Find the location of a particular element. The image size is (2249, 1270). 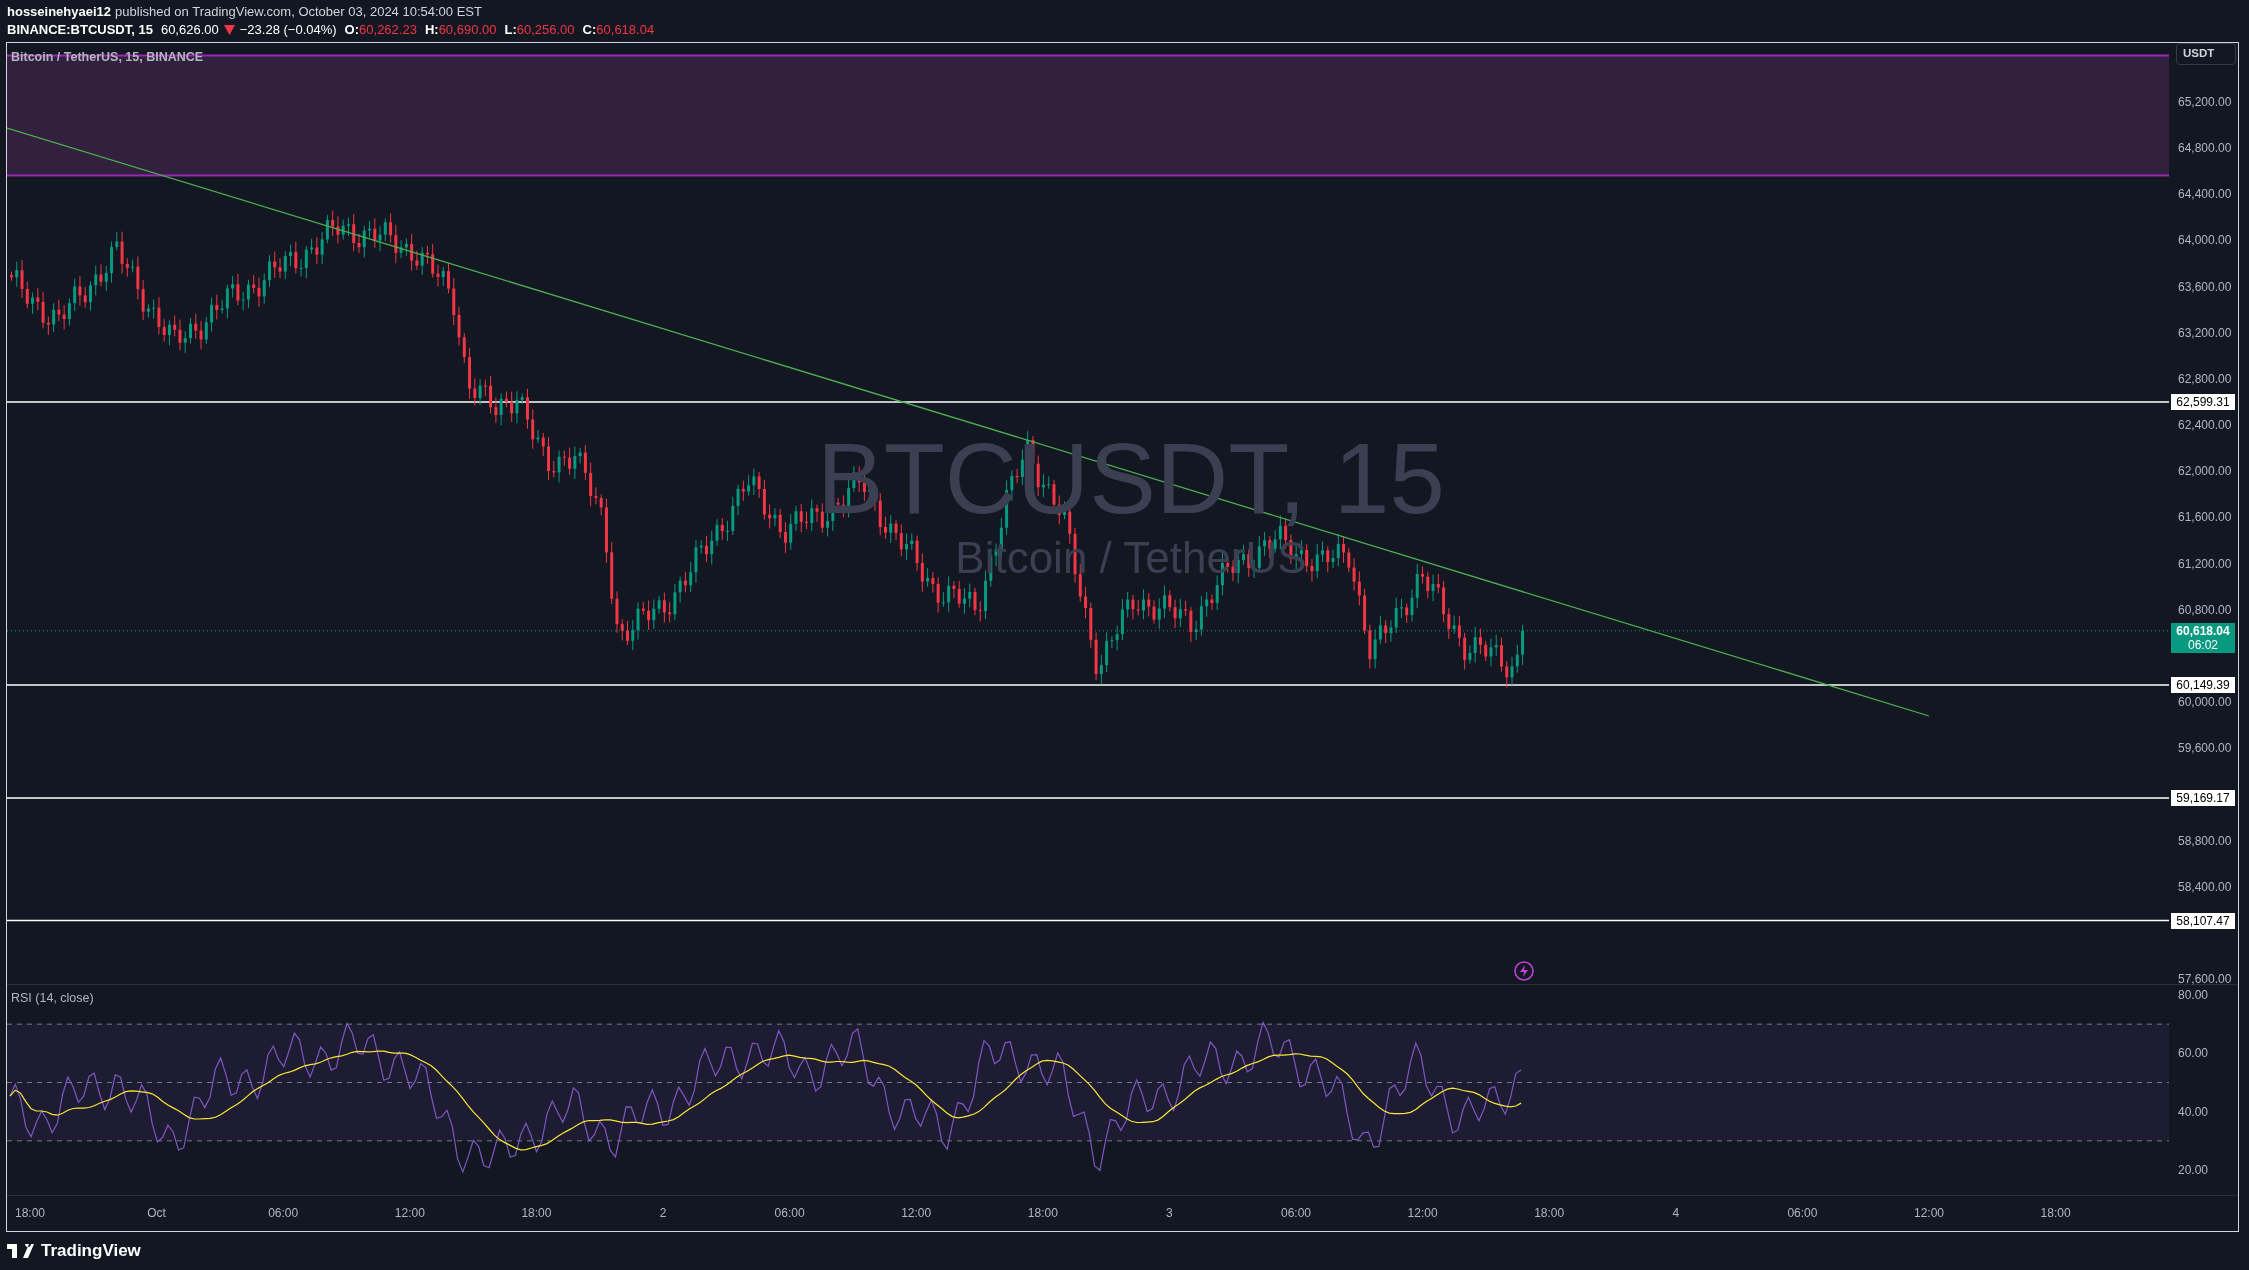

price-tick: 62,000.00 is located at coordinates (2205, 471).